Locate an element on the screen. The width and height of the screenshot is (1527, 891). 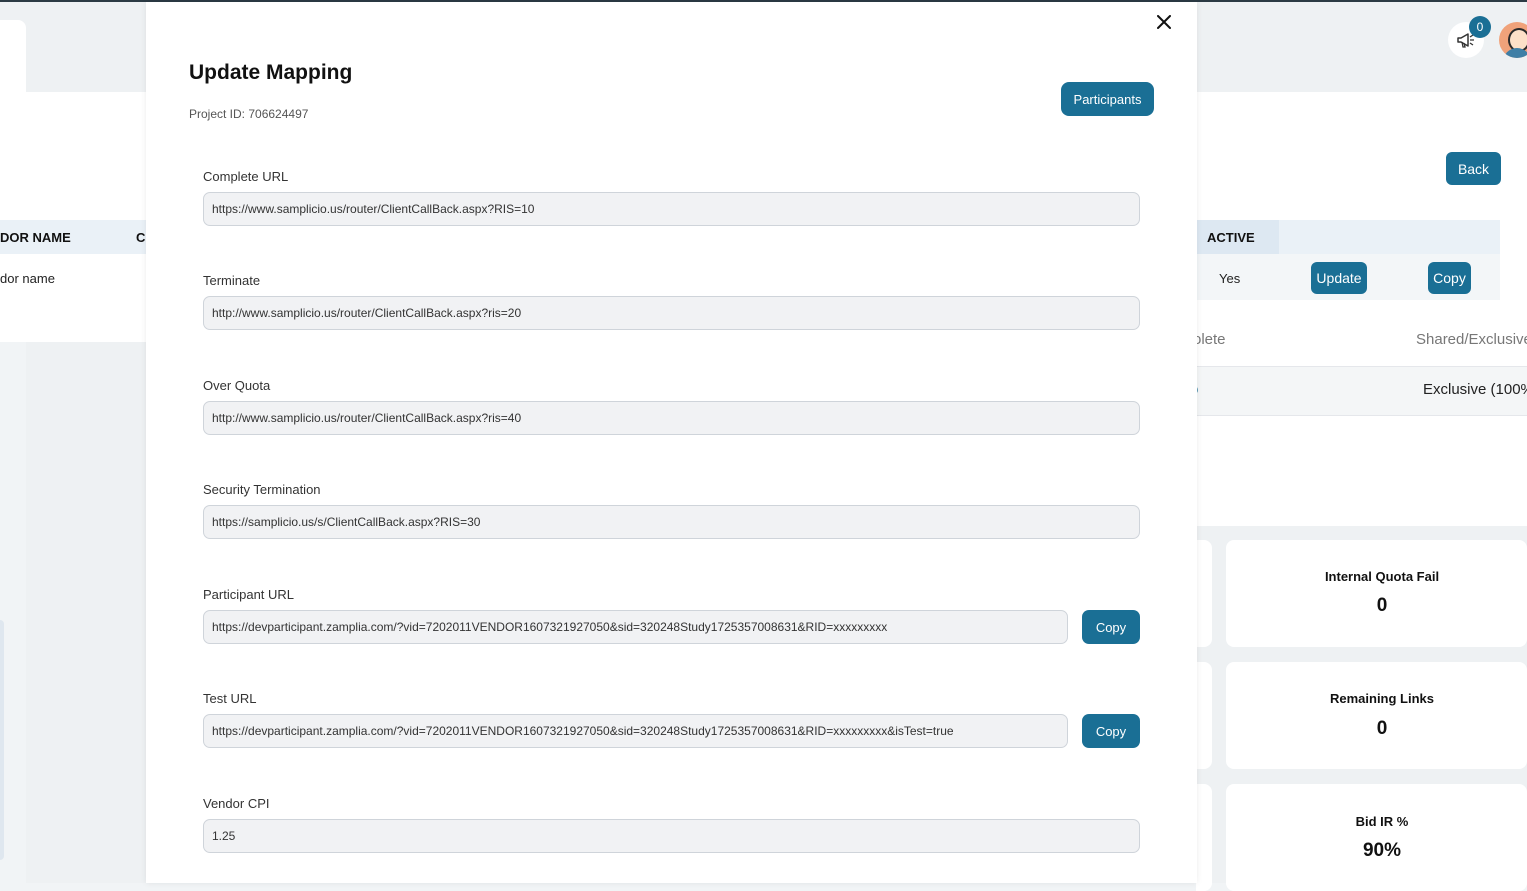
sidebar-stub is located at coordinates (13, 56).